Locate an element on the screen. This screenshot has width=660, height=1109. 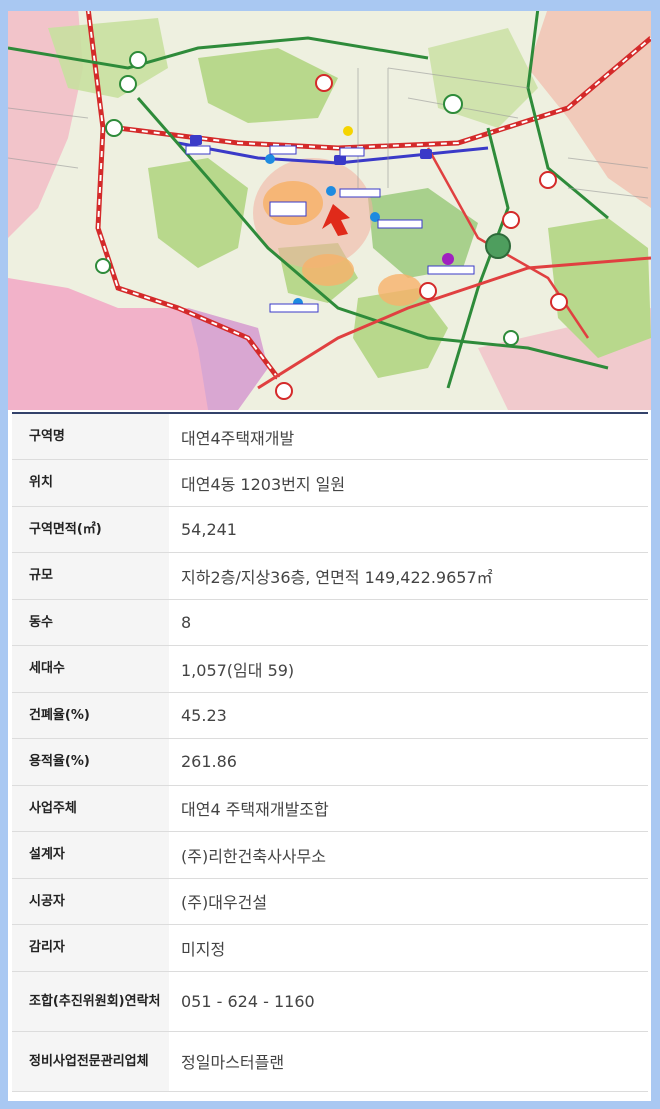
row-label: 구역명 is located at coordinates (90, 436).